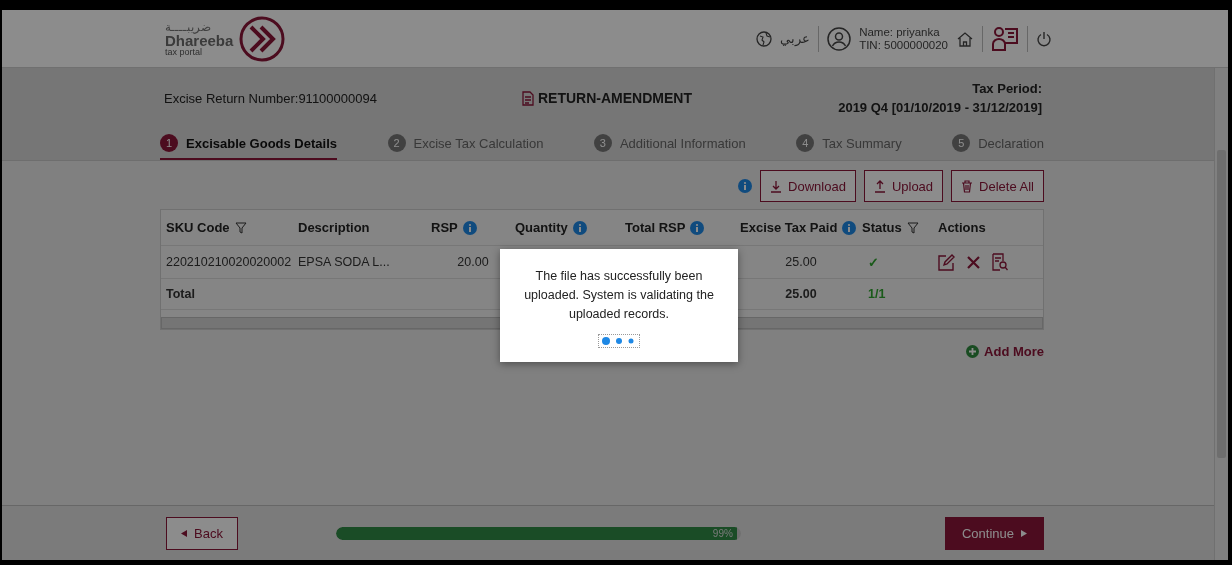 Image resolution: width=1232 pixels, height=565 pixels. I want to click on tax-period-label: Tax Period:, so click(1007, 88).